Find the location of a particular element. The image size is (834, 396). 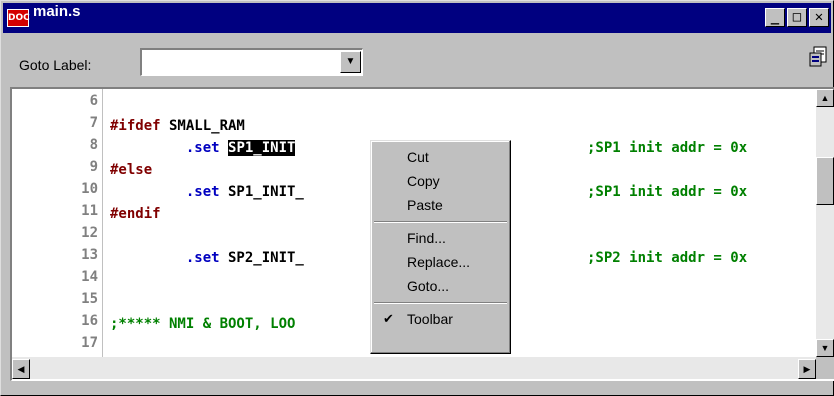

checkmark-icon: ✔ is located at coordinates (388, 318).